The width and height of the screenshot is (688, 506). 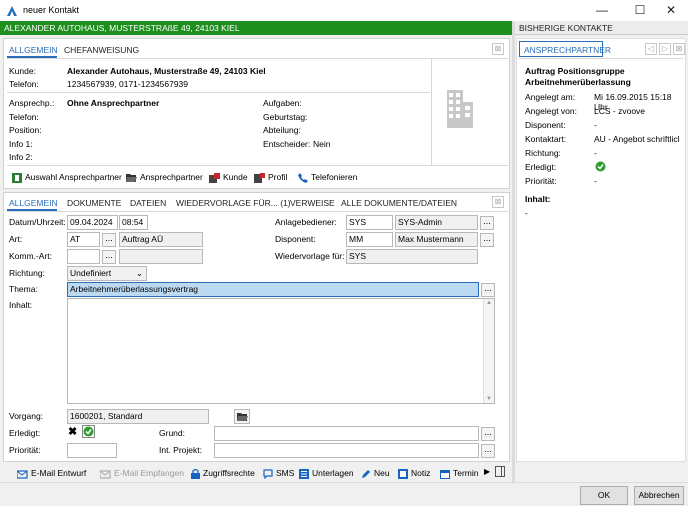 What do you see at coordinates (113, 103) in the screenshot?
I see `ansprech-value: Ohne Ansprechpartner` at bounding box center [113, 103].